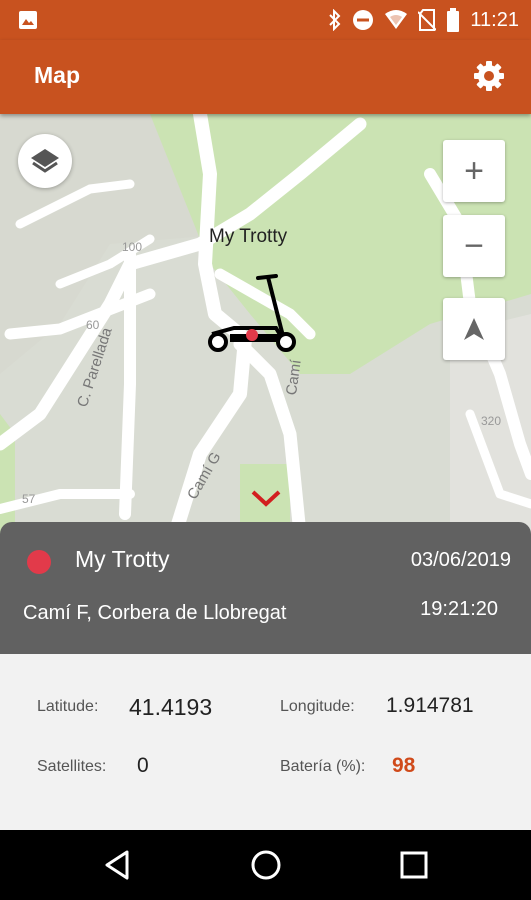 The image size is (531, 900). What do you see at coordinates (363, 20) in the screenshot?
I see `do-not-disturb-icon` at bounding box center [363, 20].